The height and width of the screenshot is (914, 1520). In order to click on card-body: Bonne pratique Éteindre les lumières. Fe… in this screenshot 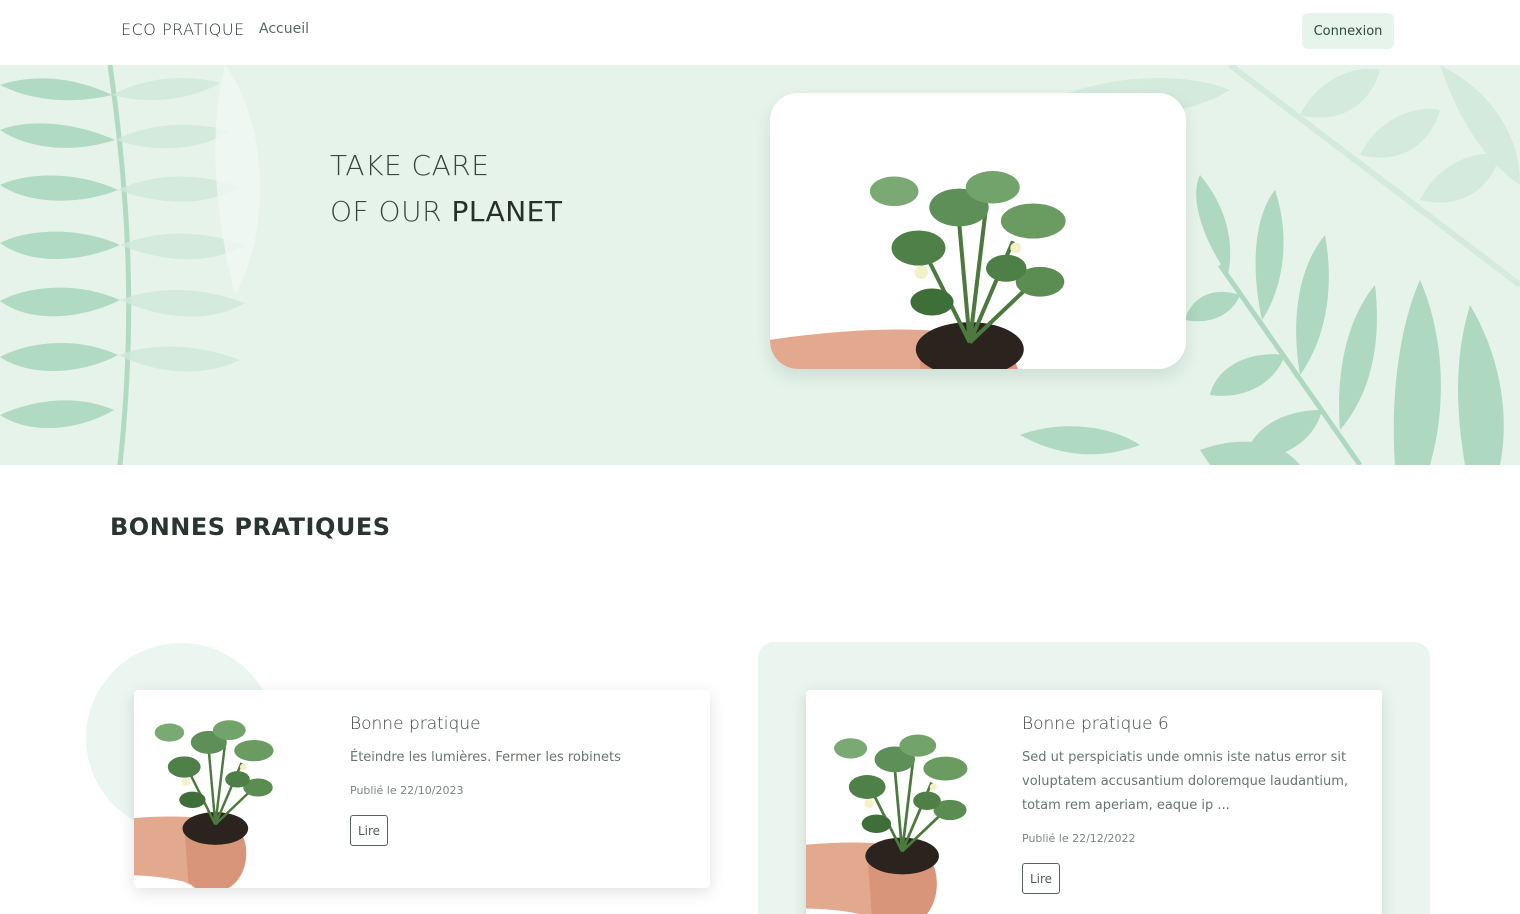, I will do `click(520, 780)`.